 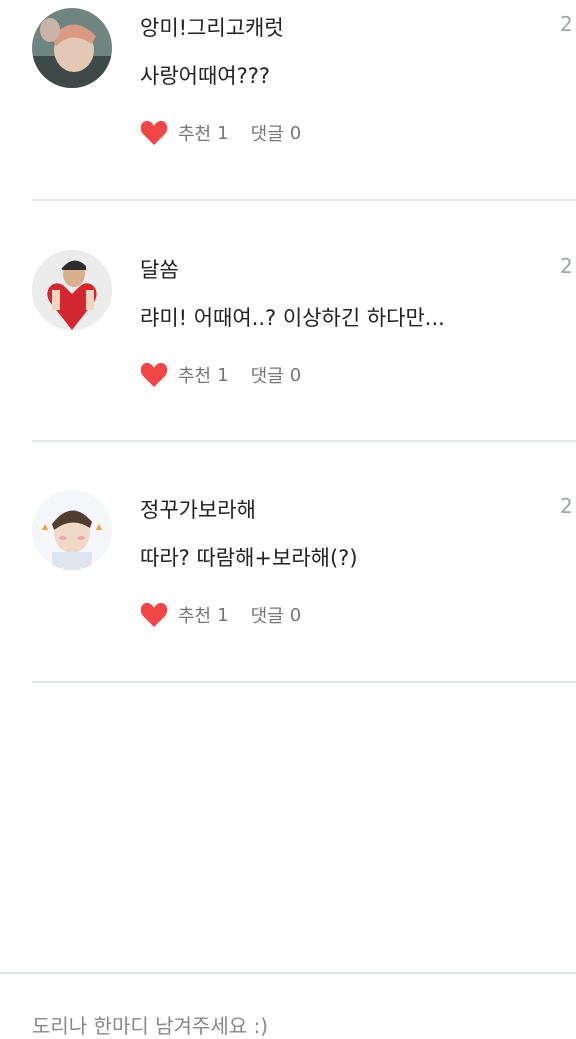 I want to click on comment-username: 달쏨, so click(x=159, y=269).